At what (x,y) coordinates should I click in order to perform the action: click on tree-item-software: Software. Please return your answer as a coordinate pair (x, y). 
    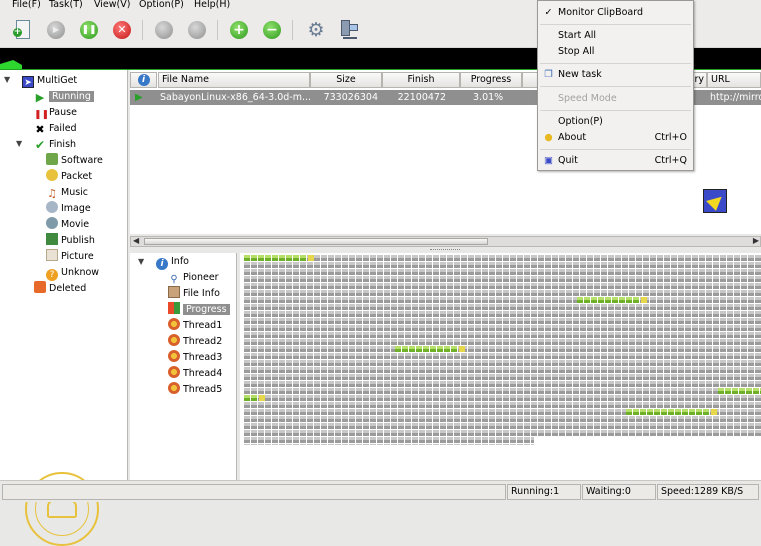
    Looking at the image, I should click on (74, 160).